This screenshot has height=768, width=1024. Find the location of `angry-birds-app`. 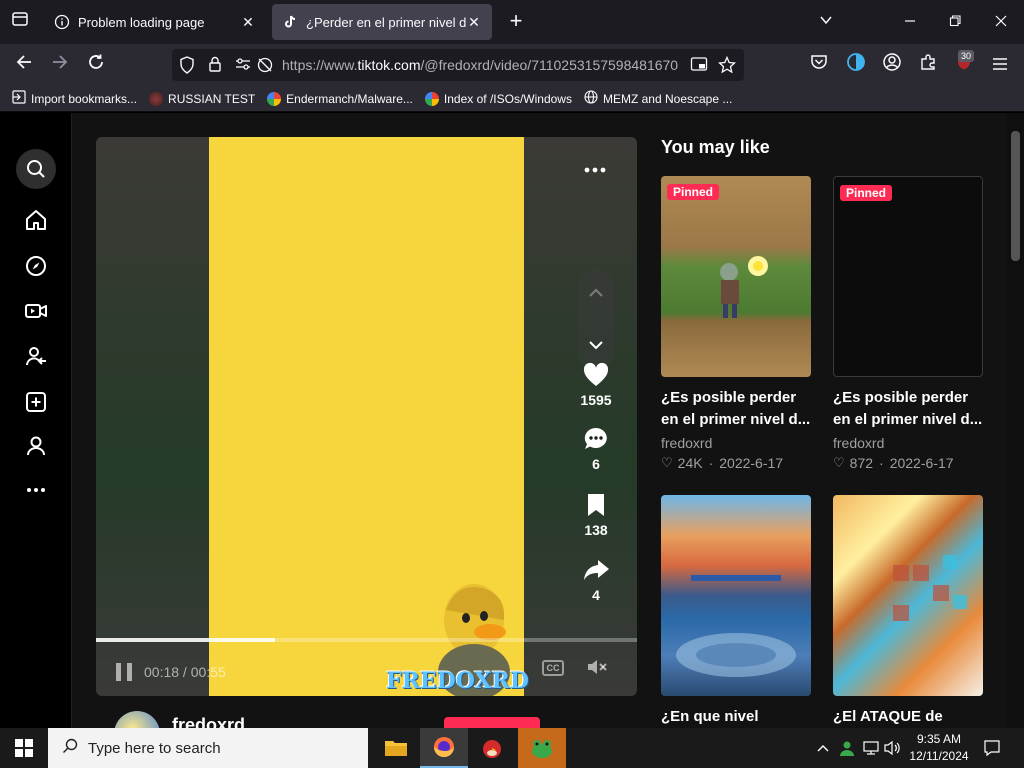

angry-birds-app is located at coordinates (492, 748).